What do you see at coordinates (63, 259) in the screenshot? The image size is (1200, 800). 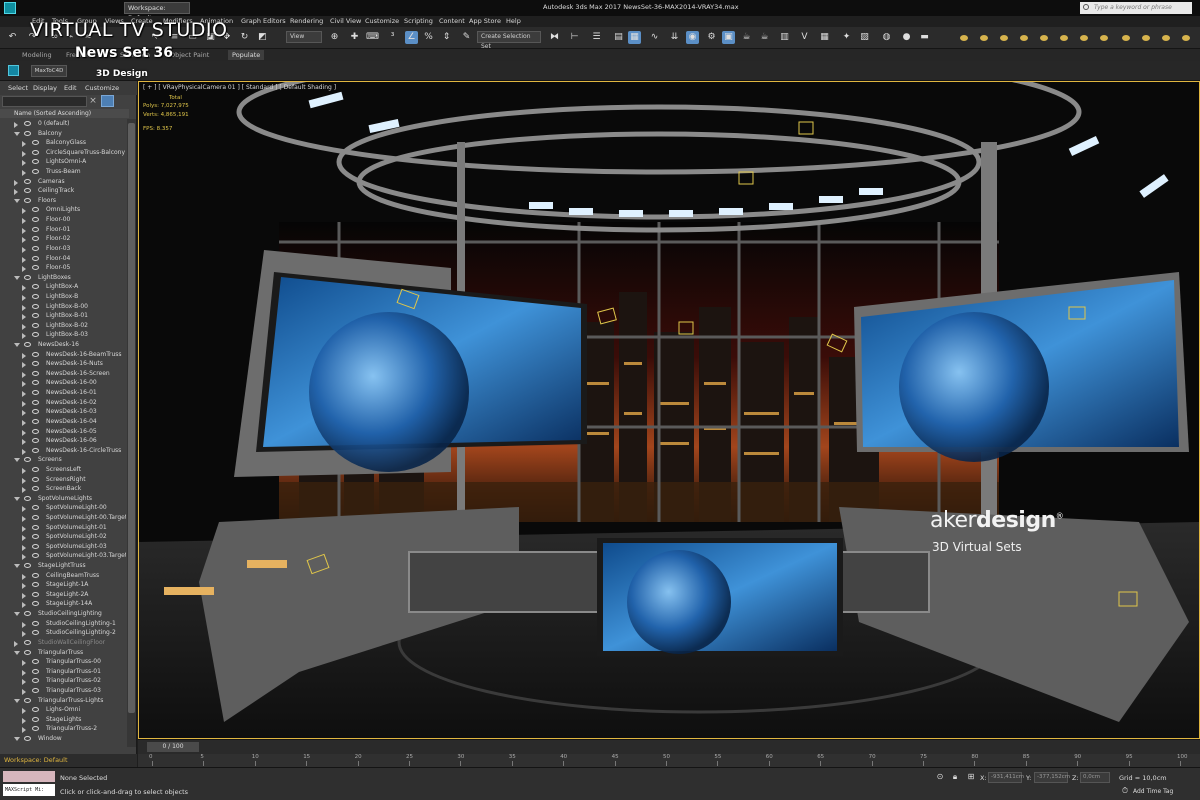 I see `tree-row: Floor-04` at bounding box center [63, 259].